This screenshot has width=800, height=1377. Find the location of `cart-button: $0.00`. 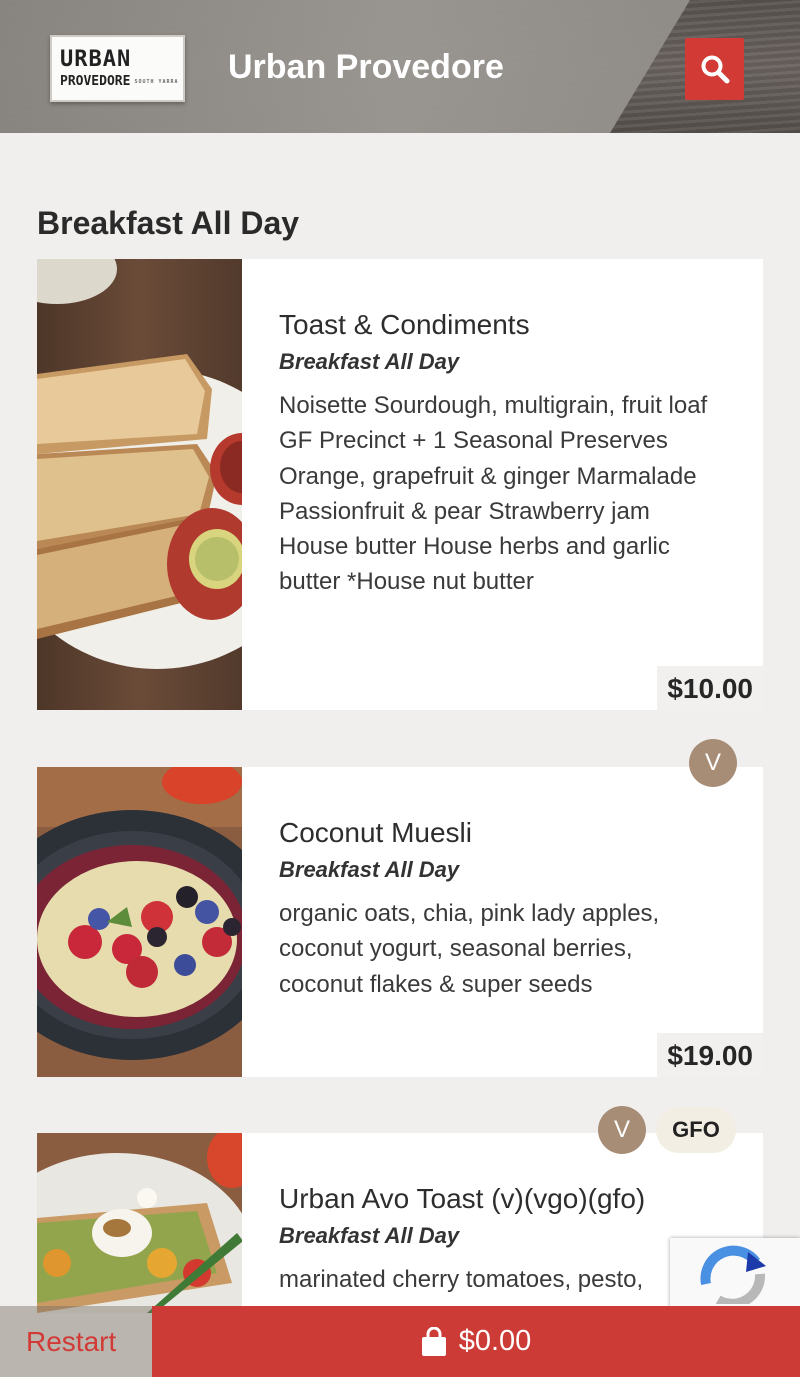

cart-button: $0.00 is located at coordinates (476, 1341).